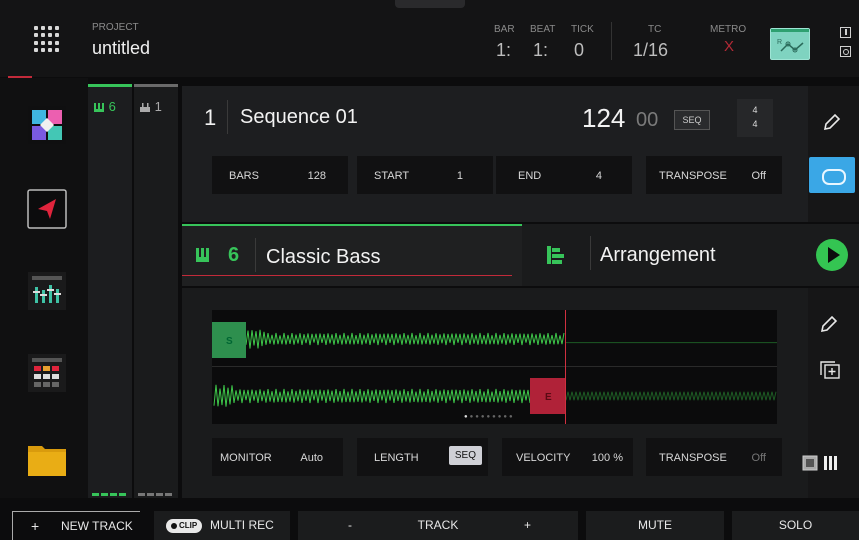 Image resolution: width=859 pixels, height=540 pixels. What do you see at coordinates (316, 176) in the screenshot?
I see `bars-value: 128` at bounding box center [316, 176].